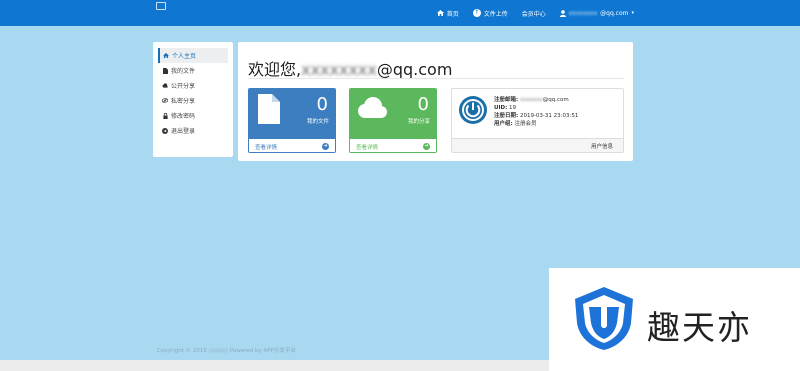 The image size is (800, 371). What do you see at coordinates (393, 145) in the screenshot?
I see `shares-view-details-link: 查看详情 ➜` at bounding box center [393, 145].